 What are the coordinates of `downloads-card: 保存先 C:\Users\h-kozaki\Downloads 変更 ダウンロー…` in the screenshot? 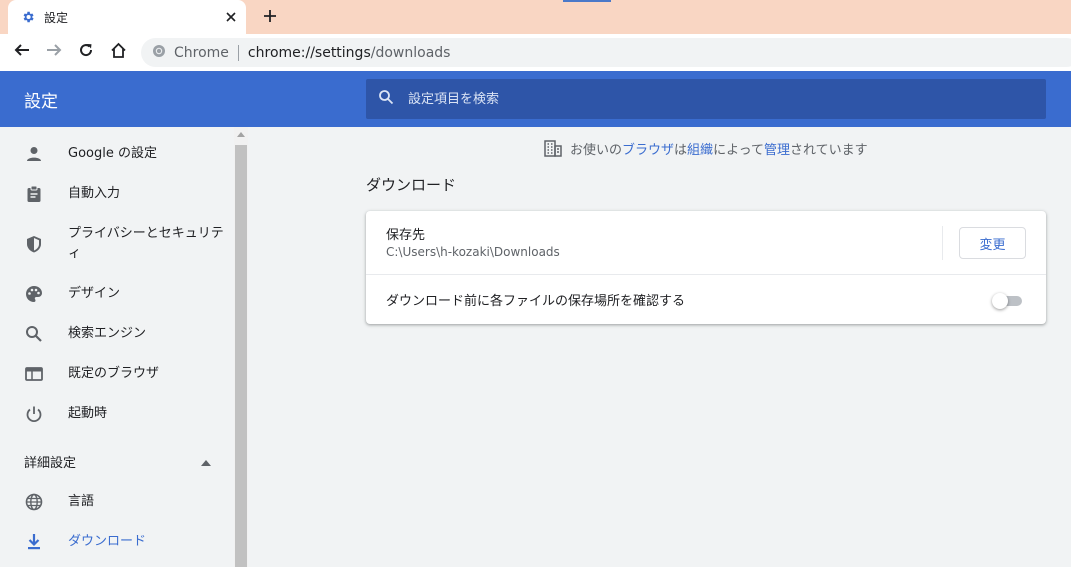 It's located at (706, 267).